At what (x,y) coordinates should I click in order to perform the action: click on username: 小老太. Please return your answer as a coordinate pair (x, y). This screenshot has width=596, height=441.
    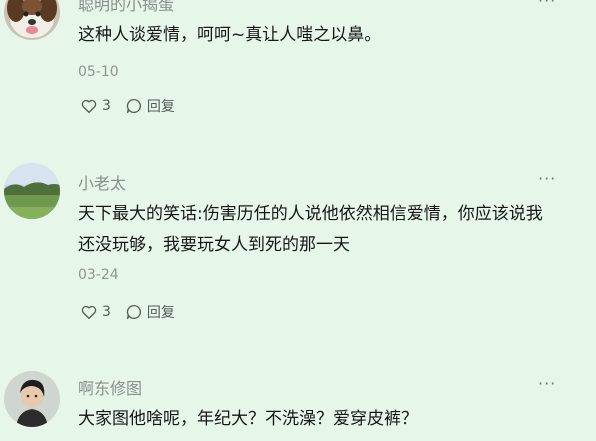
    Looking at the image, I should click on (102, 182).